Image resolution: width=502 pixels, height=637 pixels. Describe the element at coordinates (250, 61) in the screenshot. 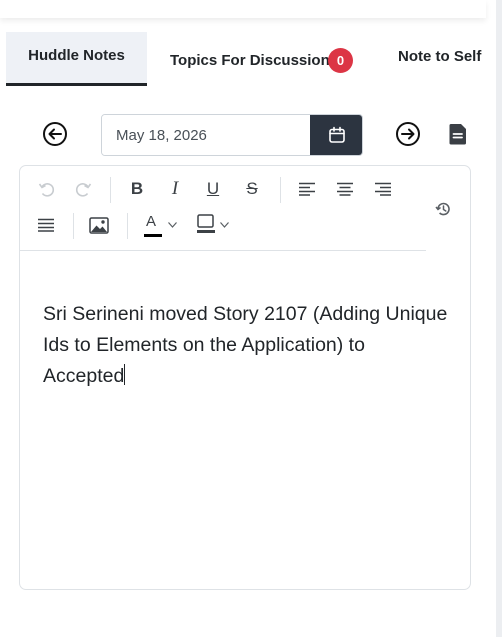

I see `tab-topics-for-discussion: Topics For Discussion` at that location.